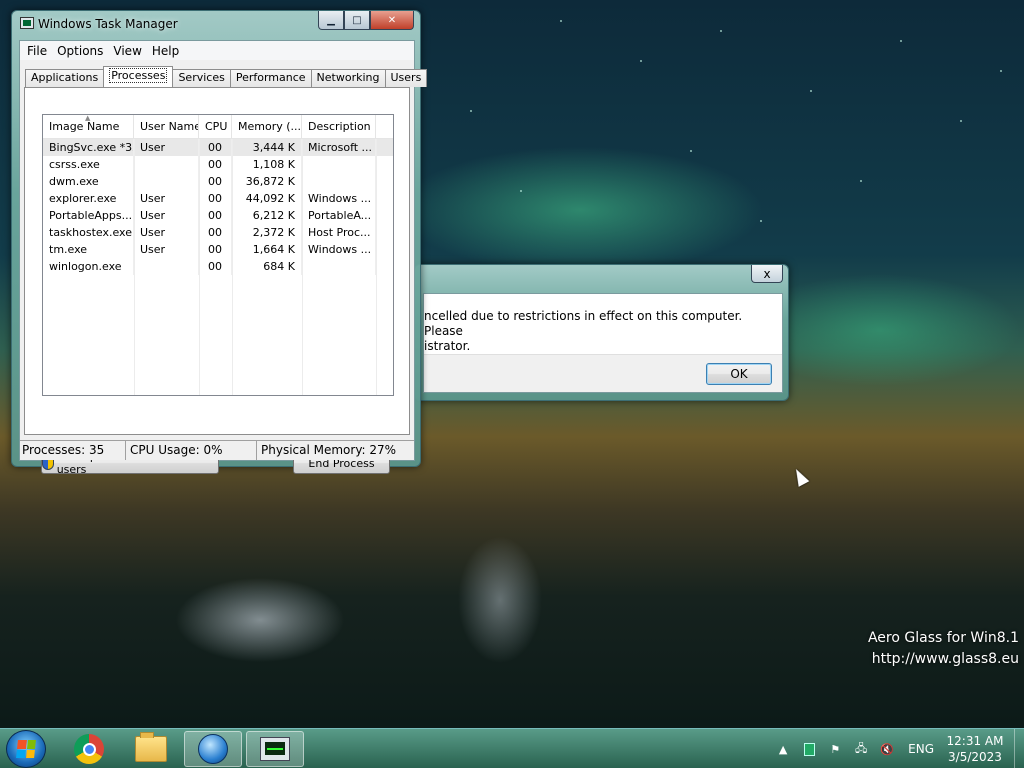 Image resolution: width=1024 pixels, height=768 pixels. Describe the element at coordinates (945, 659) in the screenshot. I see `watermark-line2: http://www.glass8.eu` at that location.